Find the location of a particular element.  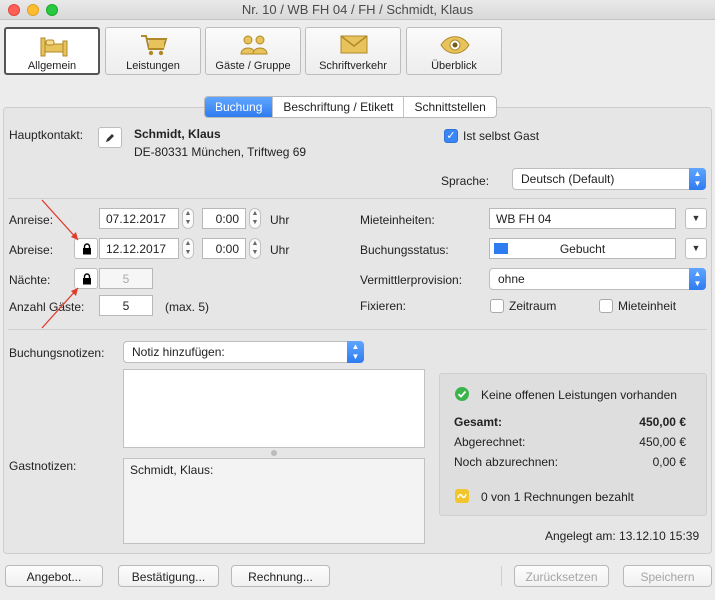

booking-notes-label: Buchungsnotizen: is located at coordinates (57, 353).